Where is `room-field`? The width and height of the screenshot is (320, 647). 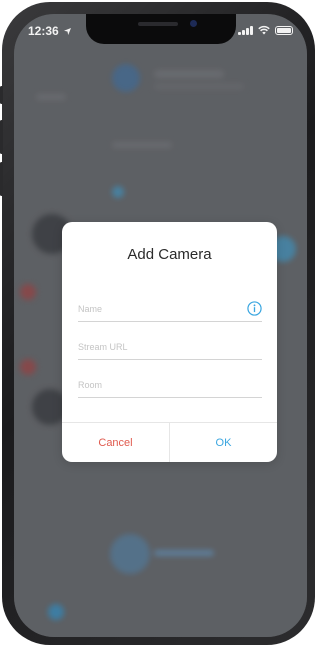 room-field is located at coordinates (170, 384).